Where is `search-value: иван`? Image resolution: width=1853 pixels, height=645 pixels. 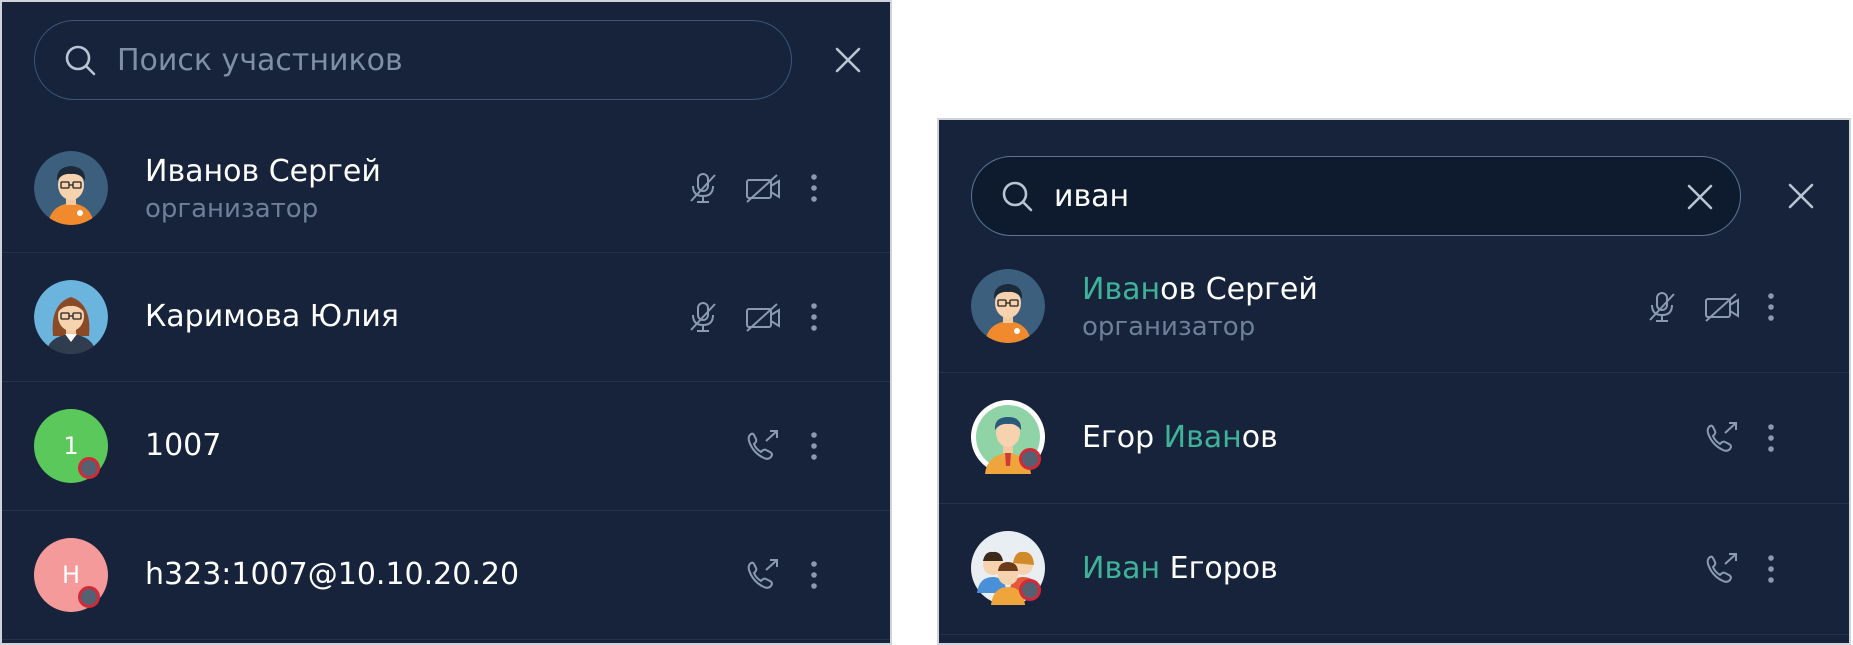
search-value: иван is located at coordinates (1092, 196).